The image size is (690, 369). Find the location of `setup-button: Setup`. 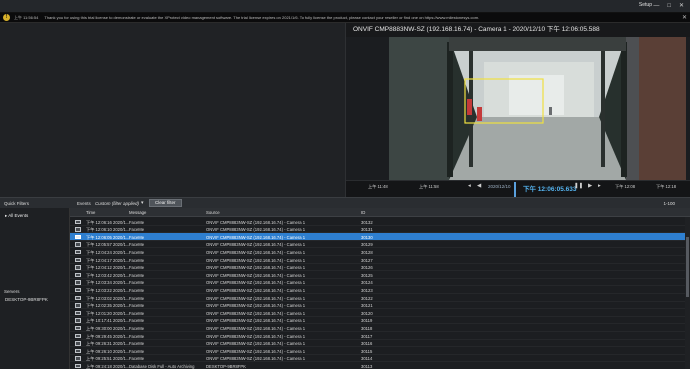

setup-button: Setup is located at coordinates (645, 5).